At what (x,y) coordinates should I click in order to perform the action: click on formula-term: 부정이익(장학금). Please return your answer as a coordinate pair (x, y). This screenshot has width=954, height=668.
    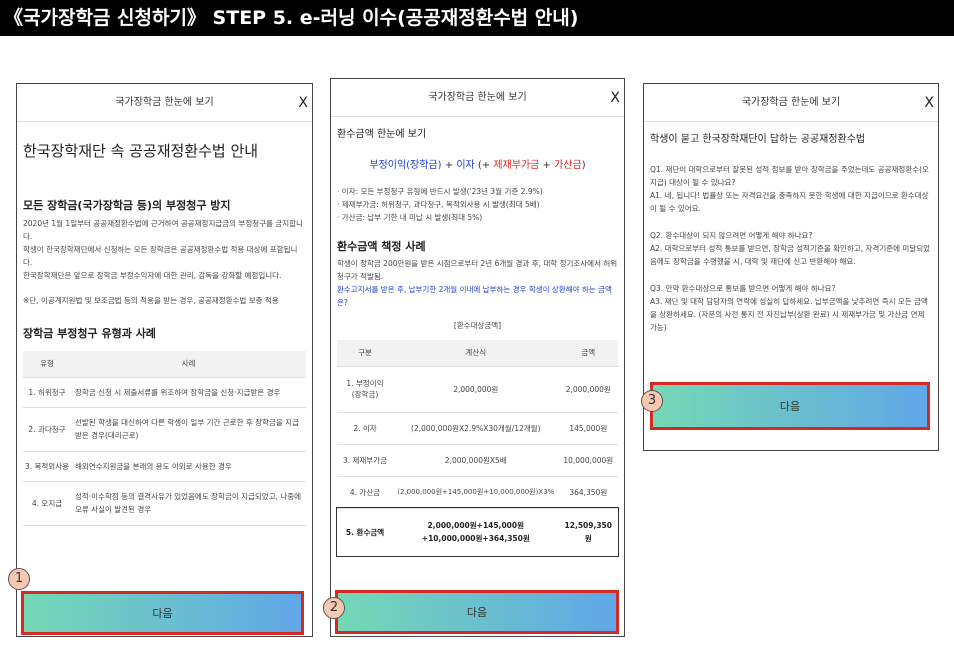
    Looking at the image, I should click on (405, 165).